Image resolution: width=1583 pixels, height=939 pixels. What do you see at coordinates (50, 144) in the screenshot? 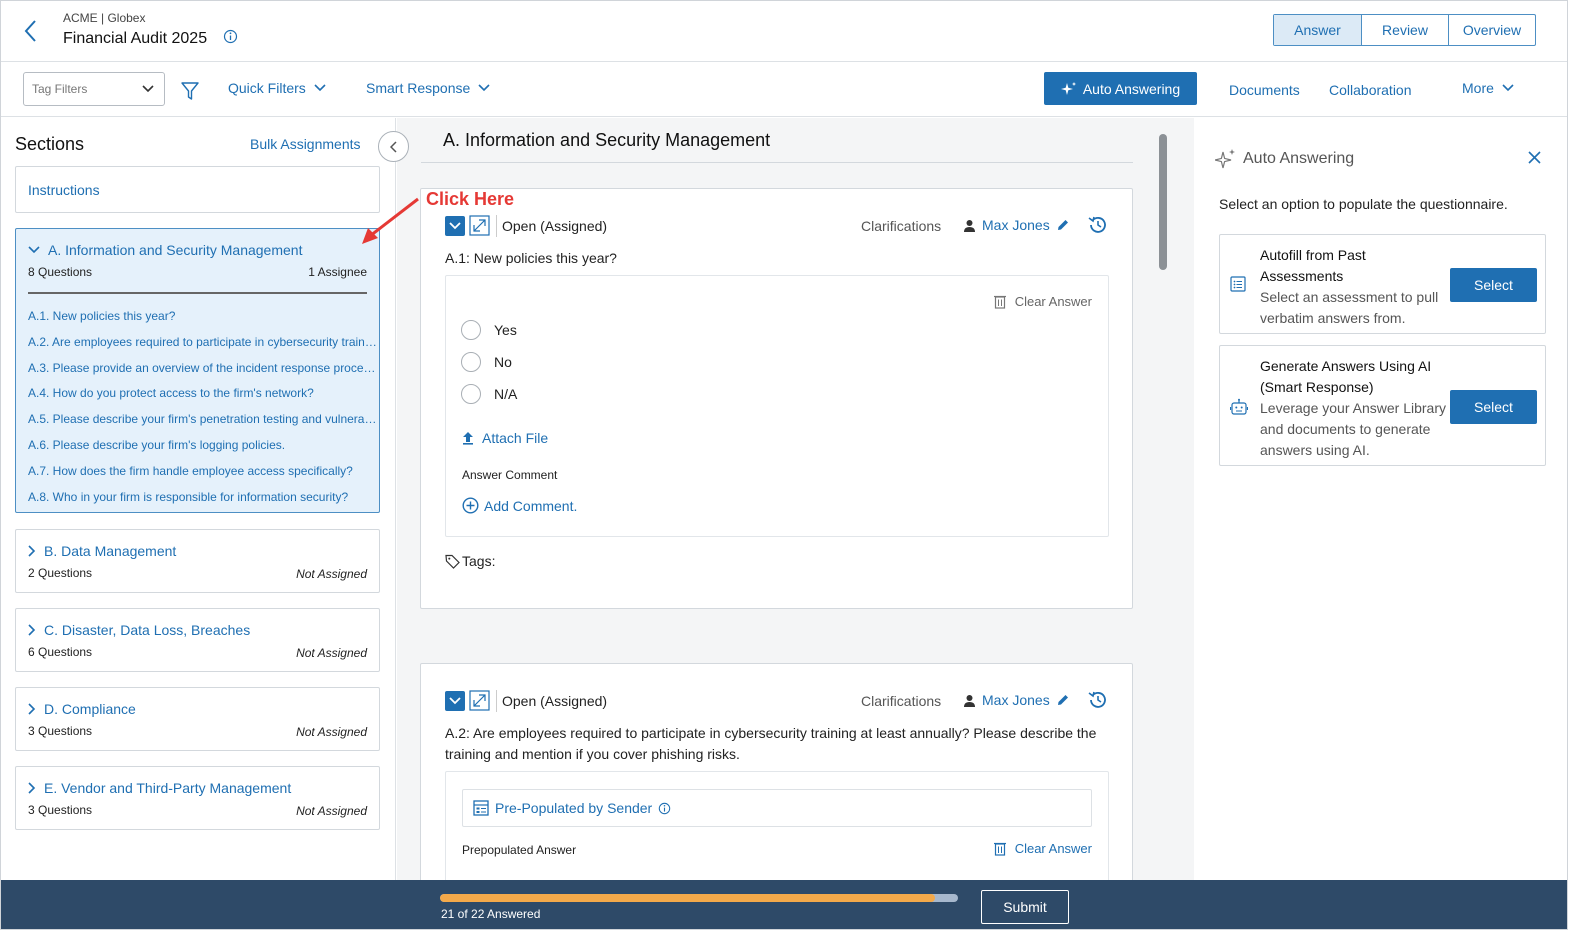
I see `sections-heading: Sections` at bounding box center [50, 144].